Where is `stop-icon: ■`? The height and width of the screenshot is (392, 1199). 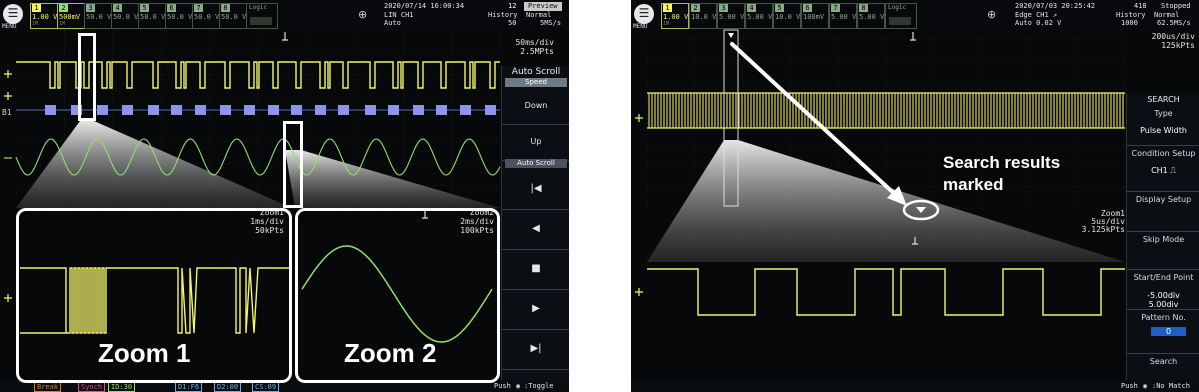 stop-icon: ■ is located at coordinates (535, 269).